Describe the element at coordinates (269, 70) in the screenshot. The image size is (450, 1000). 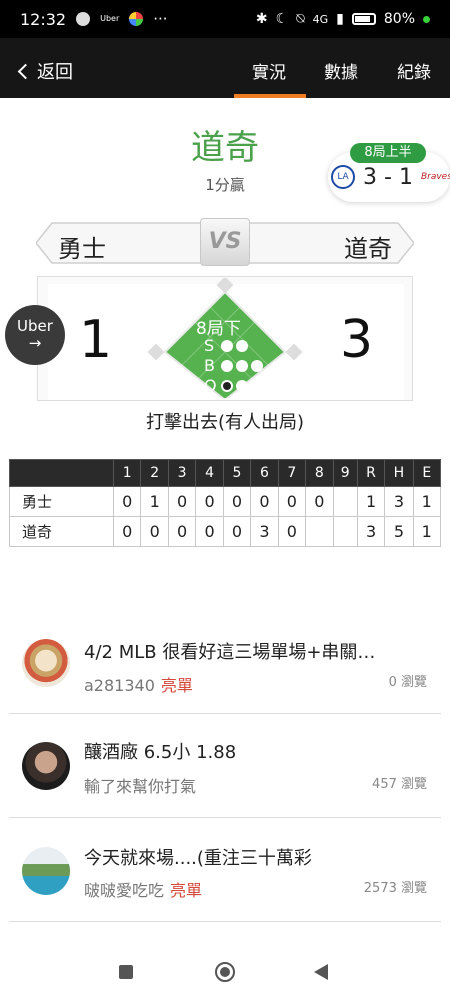
I see `tab-live: 實況` at that location.